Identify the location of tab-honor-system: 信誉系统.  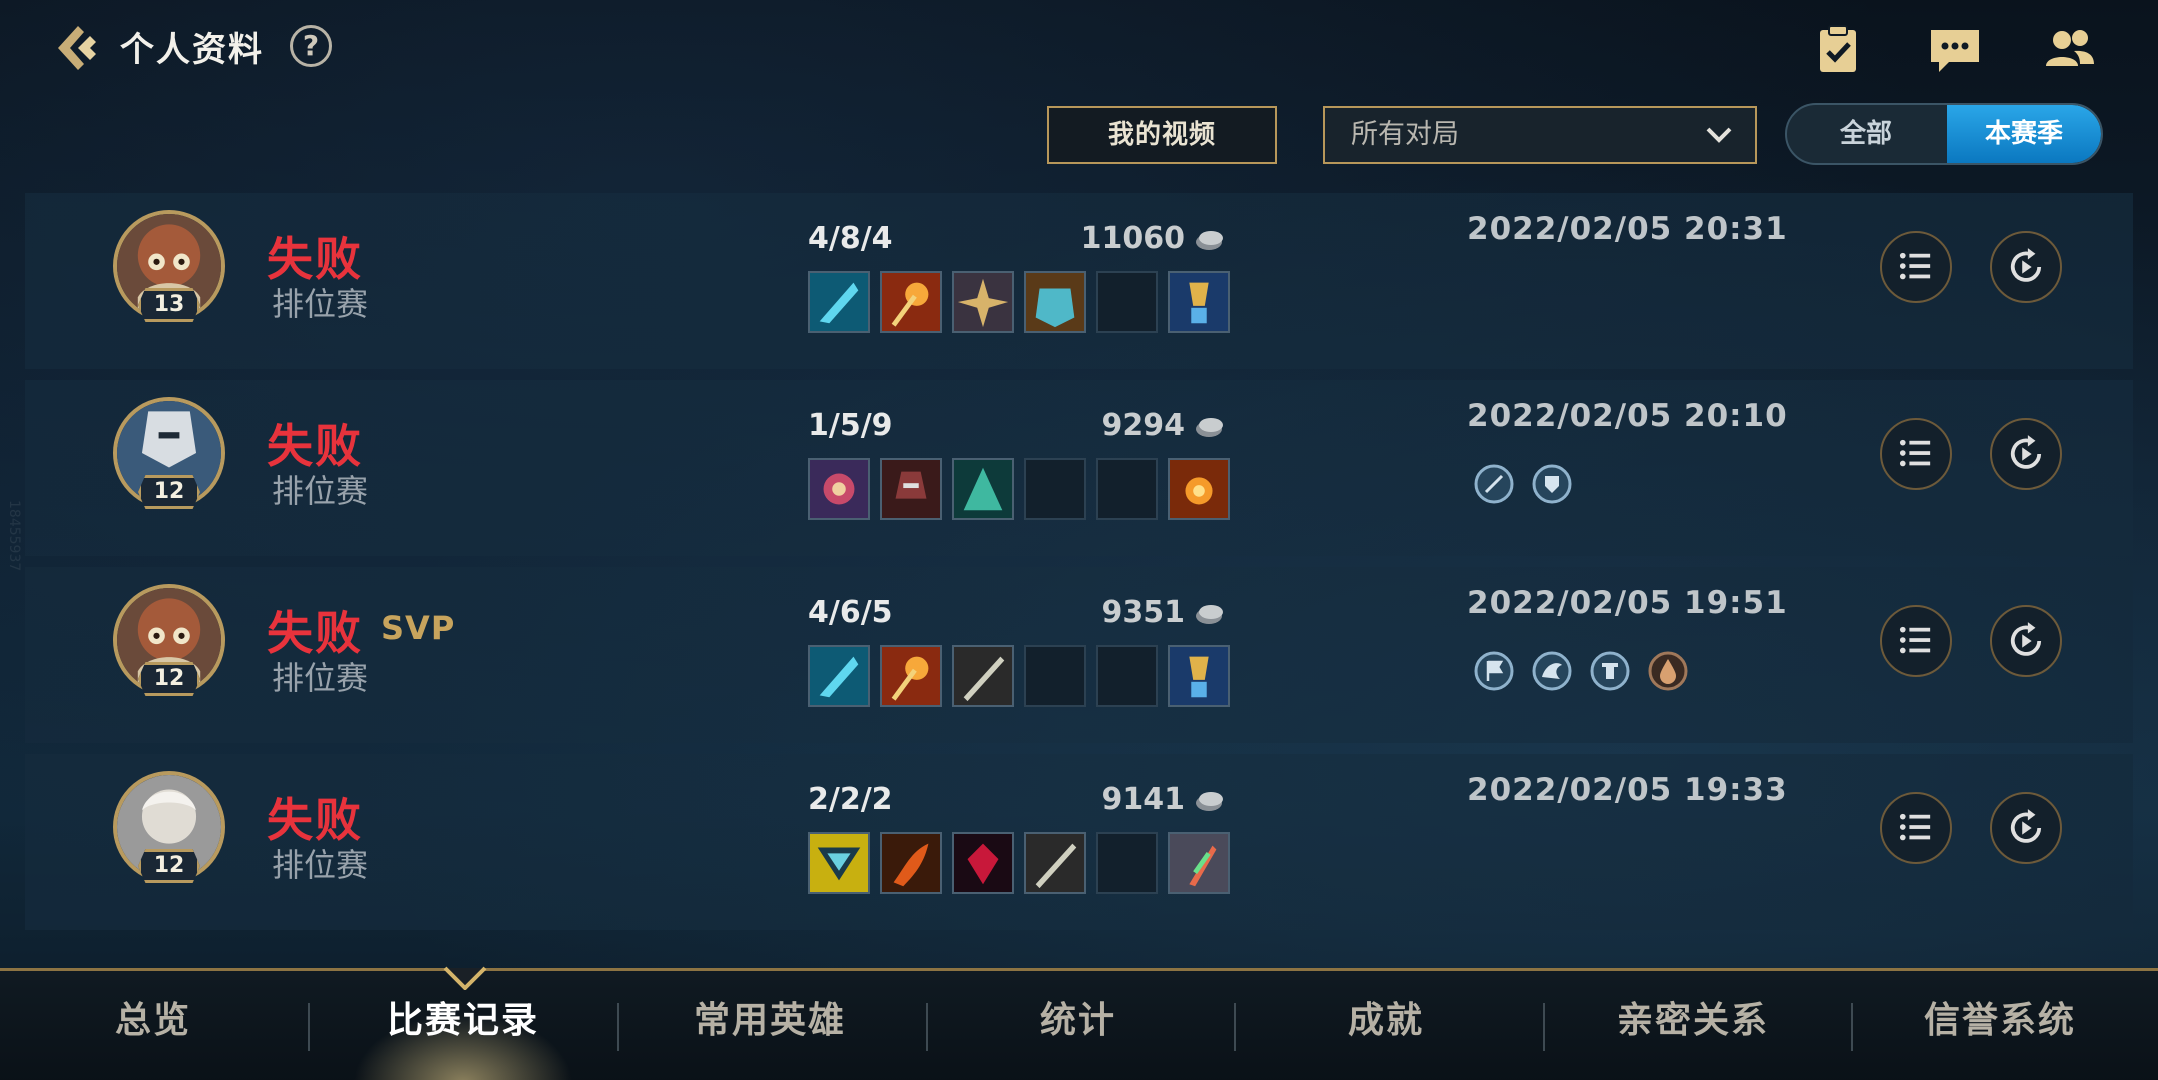
(2000, 1025).